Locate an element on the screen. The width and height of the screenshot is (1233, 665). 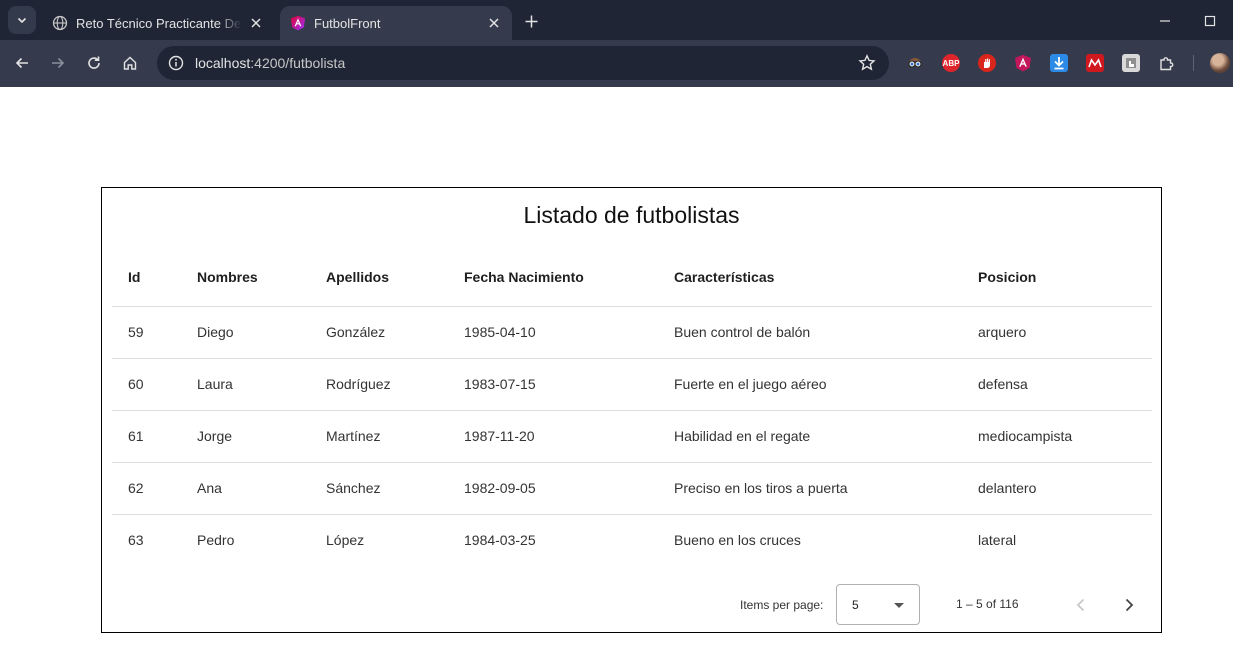
cell-nombres: Pedro is located at coordinates (216, 540).